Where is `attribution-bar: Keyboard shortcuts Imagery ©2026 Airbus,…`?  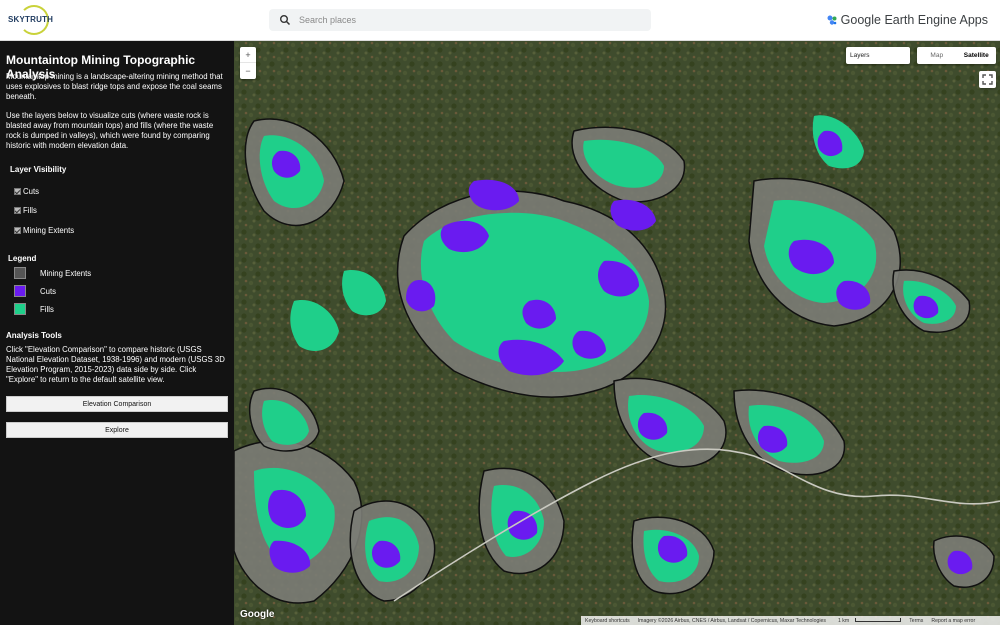 attribution-bar: Keyboard shortcuts Imagery ©2026 Airbus,… is located at coordinates (790, 620).